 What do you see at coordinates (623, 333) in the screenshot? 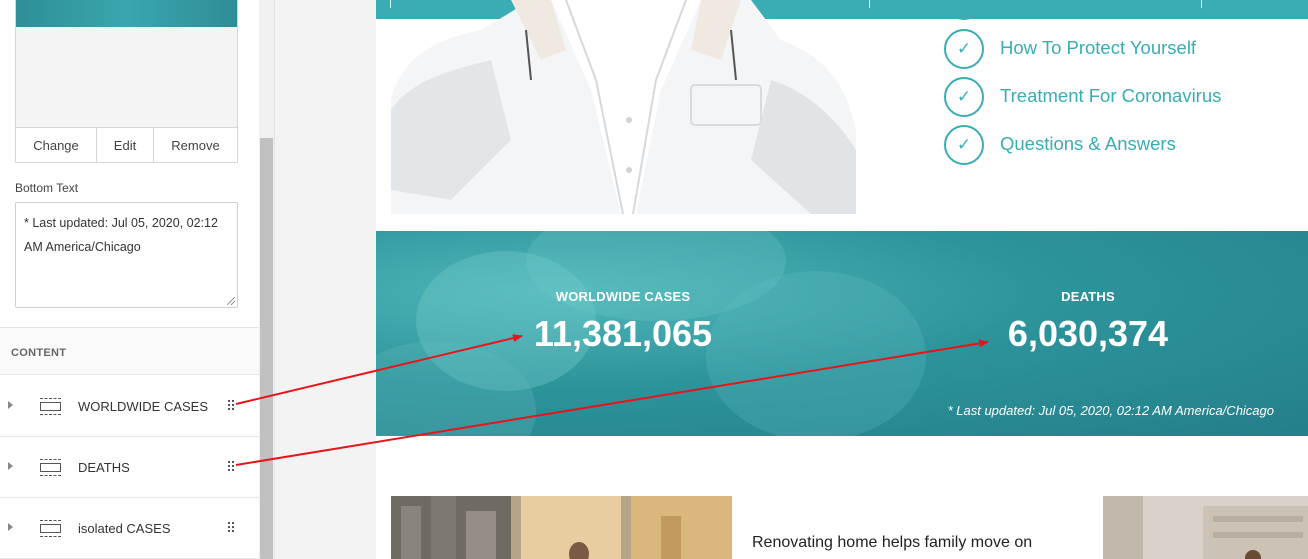
I see `stat-value-worldwide-cases: 11,381,065` at bounding box center [623, 333].